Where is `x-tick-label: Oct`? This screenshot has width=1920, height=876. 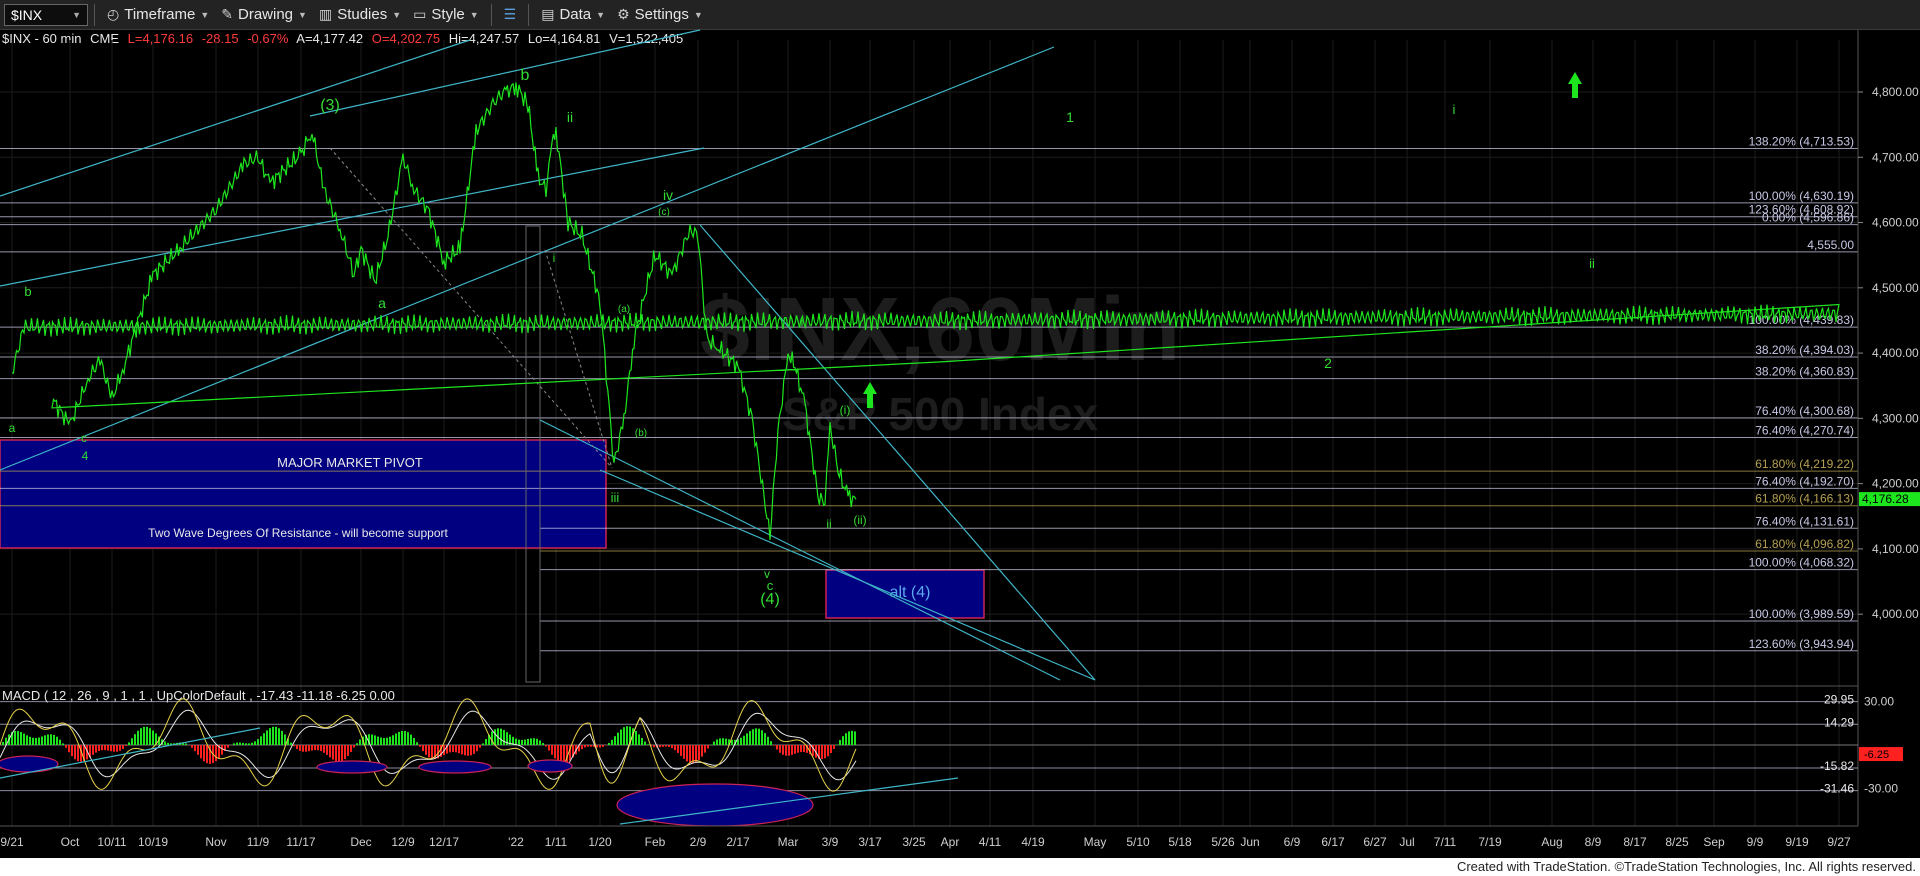
x-tick-label: Oct is located at coordinates (70, 842).